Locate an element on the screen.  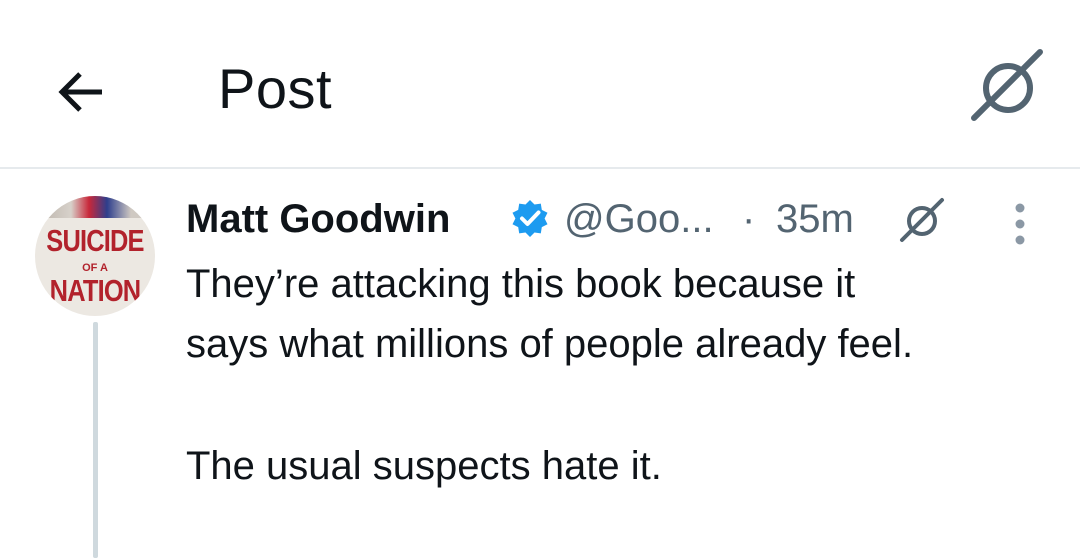
post-timestamp: 35m is located at coordinates (815, 219).